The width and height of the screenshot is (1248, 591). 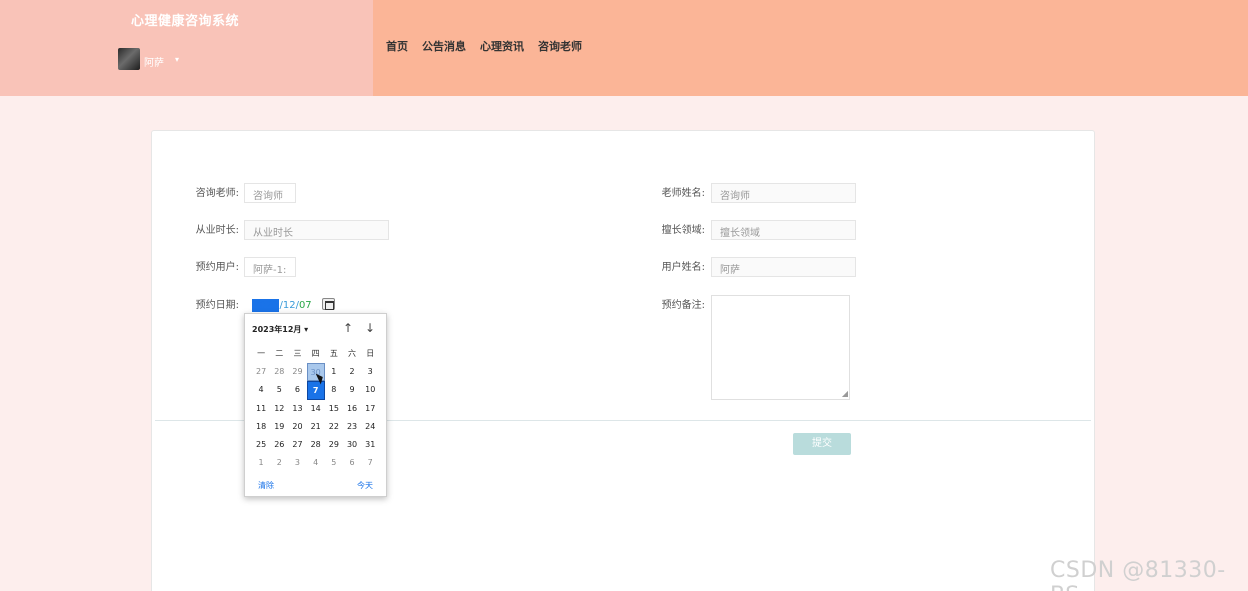 I want to click on remarks-label: 预约备注:, so click(x=683, y=305).